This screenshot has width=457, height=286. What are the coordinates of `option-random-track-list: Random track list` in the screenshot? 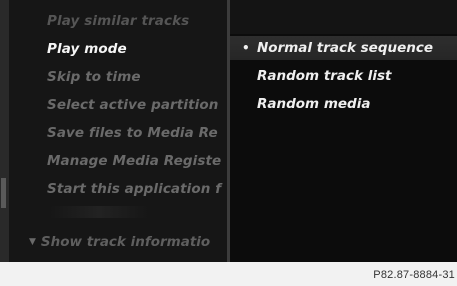 It's located at (343, 76).